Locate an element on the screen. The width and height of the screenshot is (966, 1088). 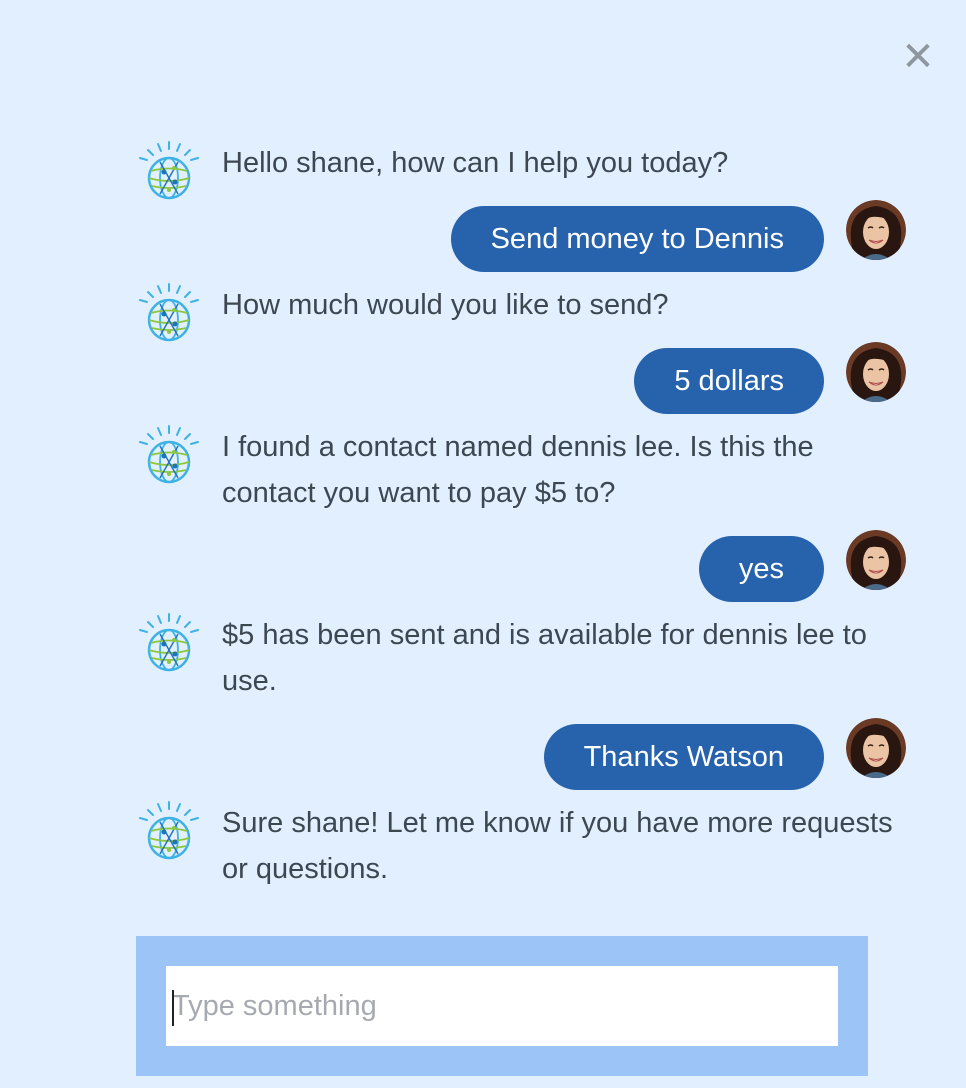
user-message-bubble: yes is located at coordinates (761, 569).